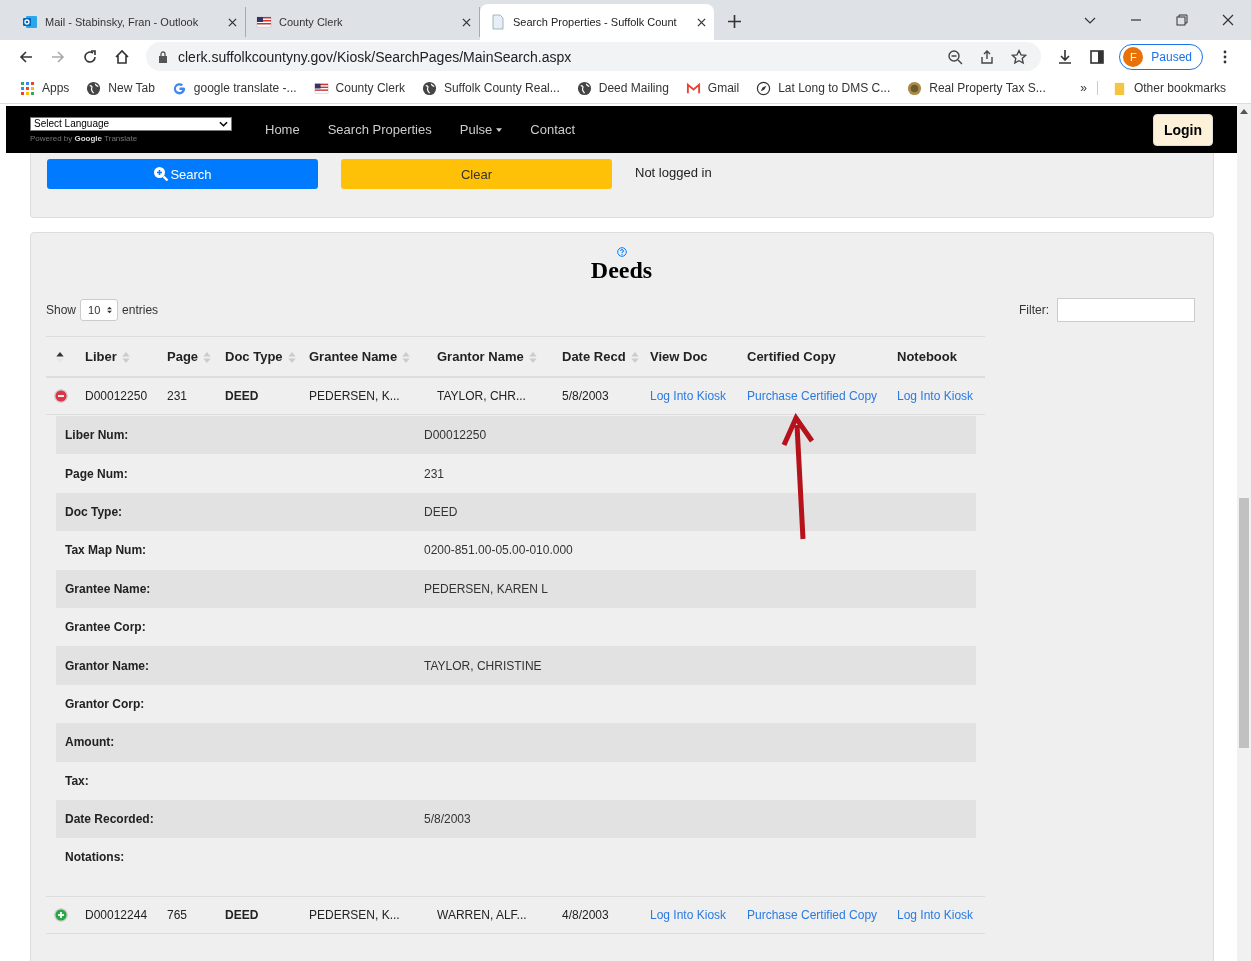 This screenshot has width=1251, height=961. Describe the element at coordinates (1133, 56) in the screenshot. I see `avatar: F` at that location.